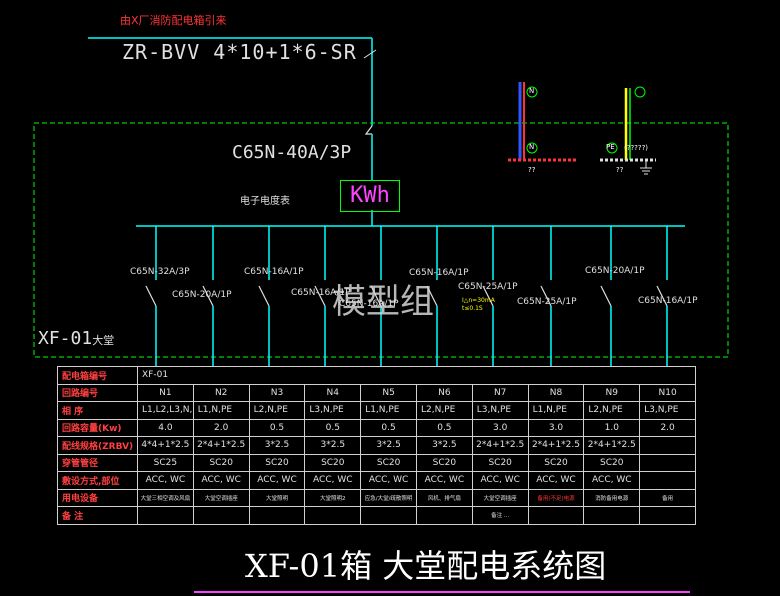 The height and width of the screenshot is (596, 780). I want to click on n-label: N, so click(532, 147).